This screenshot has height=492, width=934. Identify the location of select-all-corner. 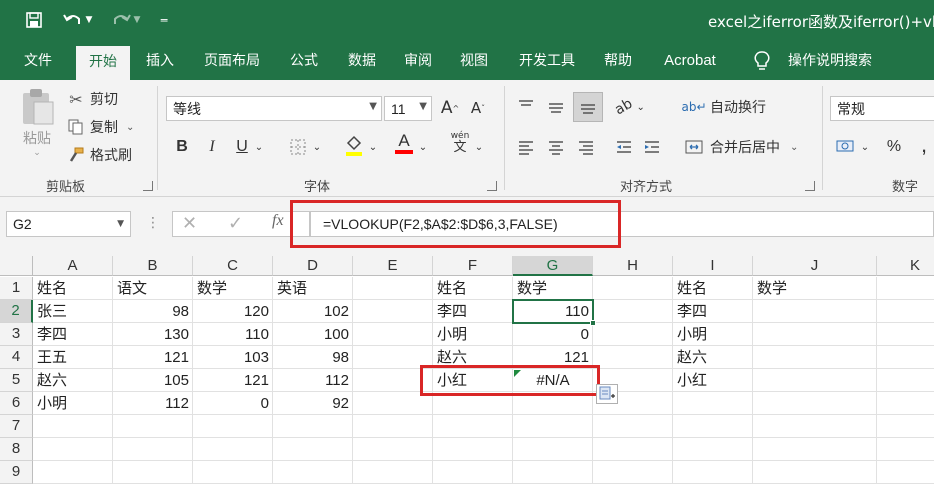
(16, 266).